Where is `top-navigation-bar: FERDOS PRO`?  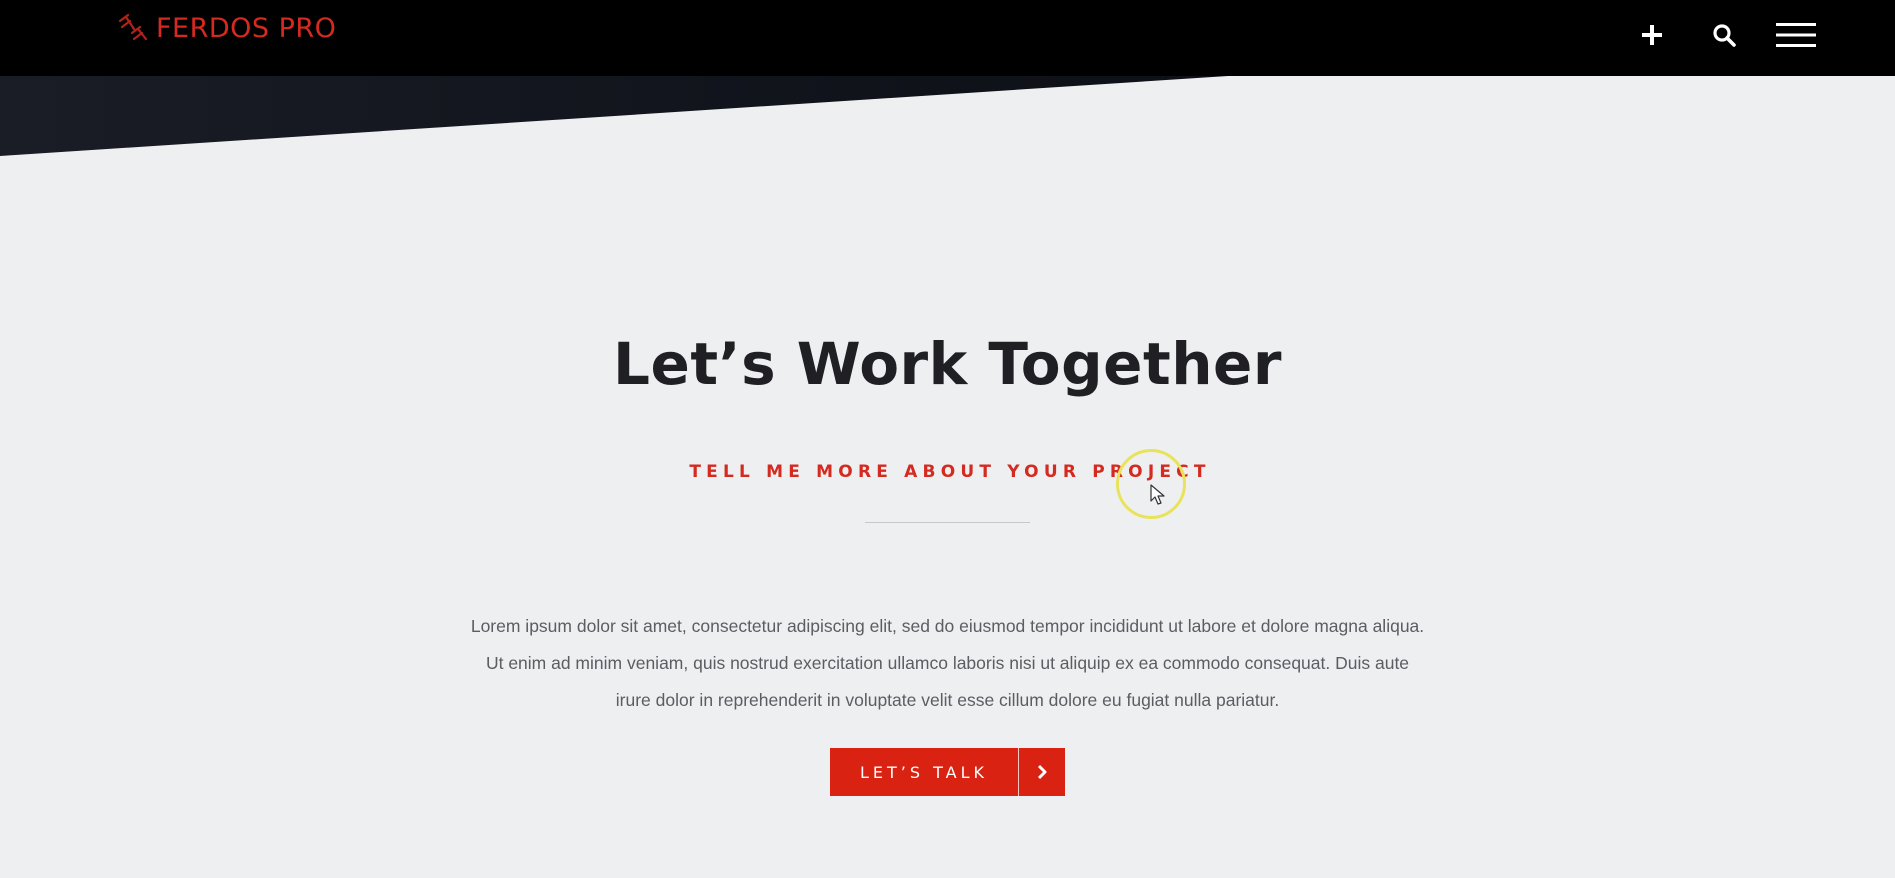 top-navigation-bar: FERDOS PRO is located at coordinates (947, 38).